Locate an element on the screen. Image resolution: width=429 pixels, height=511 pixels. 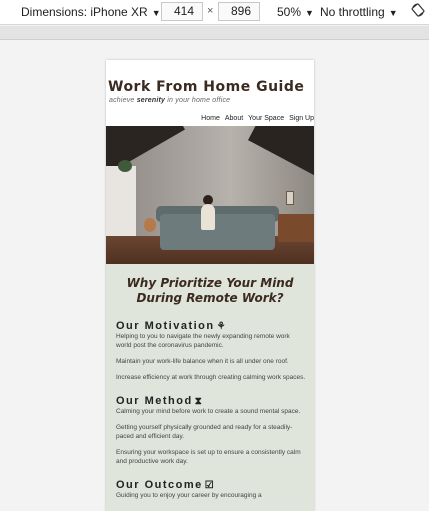
outcome-heading: Our Outcome ☑ is located at coordinates (215, 485).